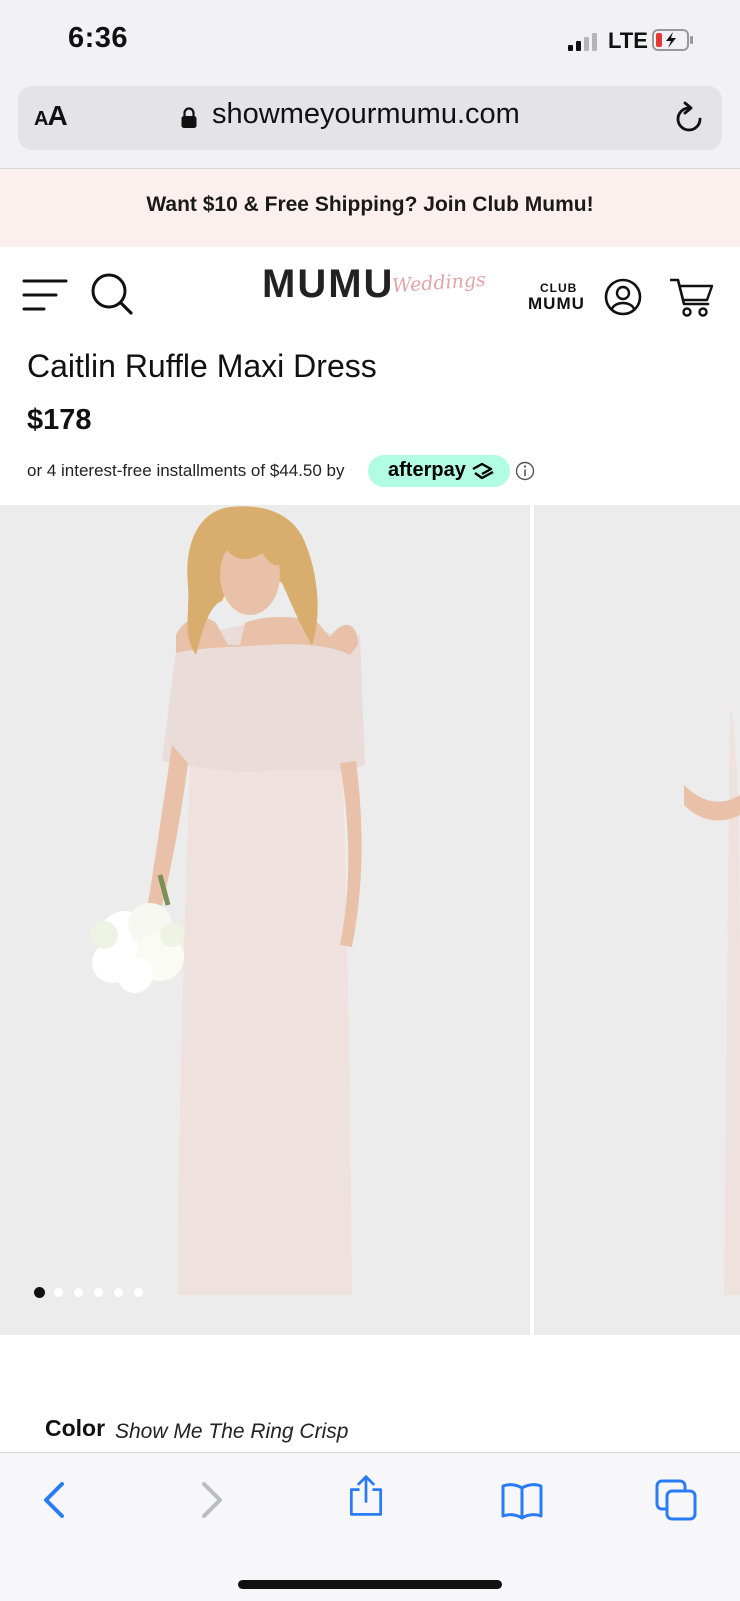  What do you see at coordinates (525, 471) in the screenshot?
I see `info-icon` at bounding box center [525, 471].